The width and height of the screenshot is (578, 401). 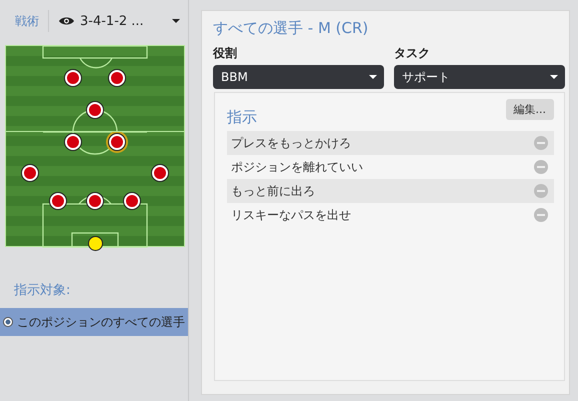 I want to click on instruction-row: もっと前に出ろ, so click(x=390, y=191).